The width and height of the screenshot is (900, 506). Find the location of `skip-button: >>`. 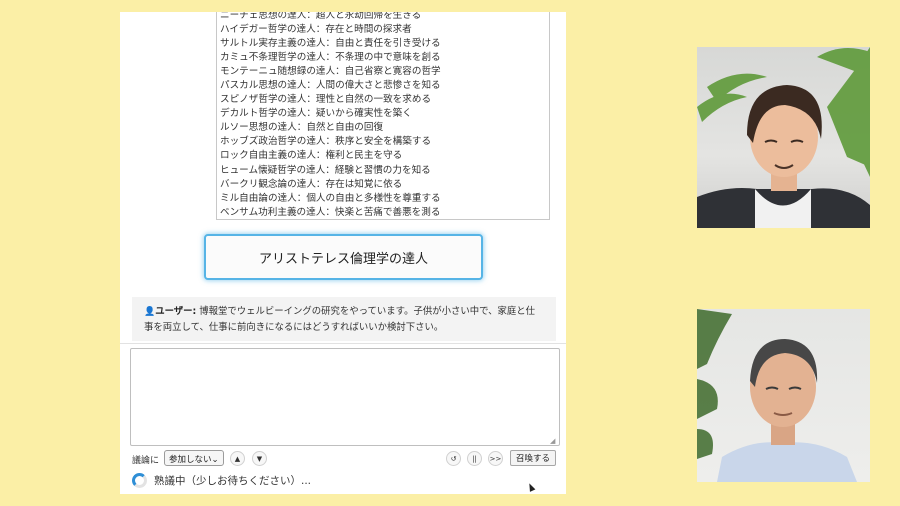

skip-button: >> is located at coordinates (495, 458).